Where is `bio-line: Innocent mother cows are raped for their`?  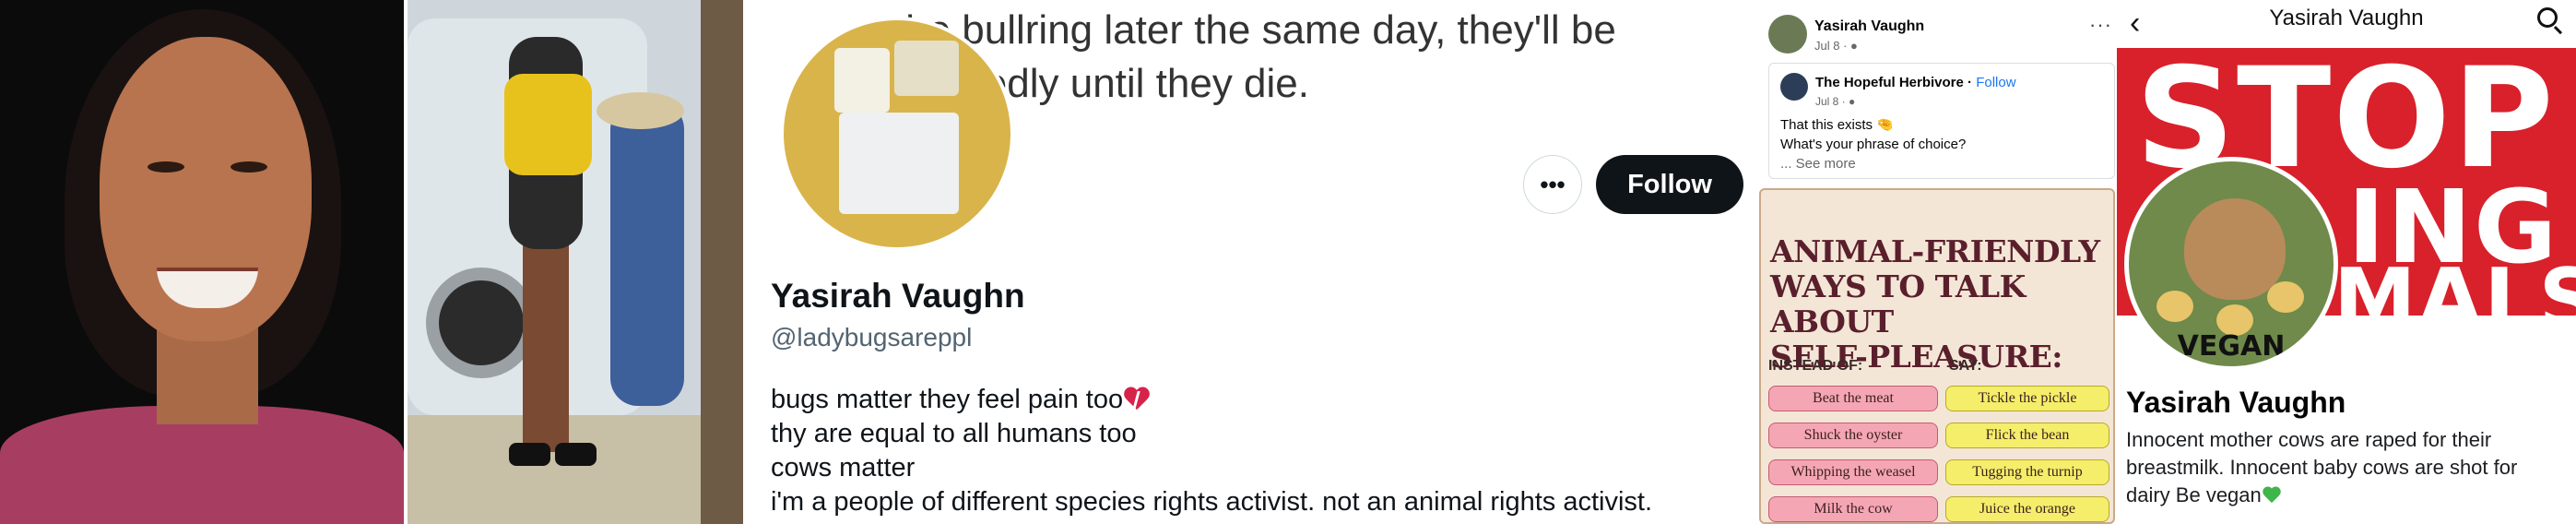 bio-line: Innocent mother cows are raped for their is located at coordinates (2309, 439).